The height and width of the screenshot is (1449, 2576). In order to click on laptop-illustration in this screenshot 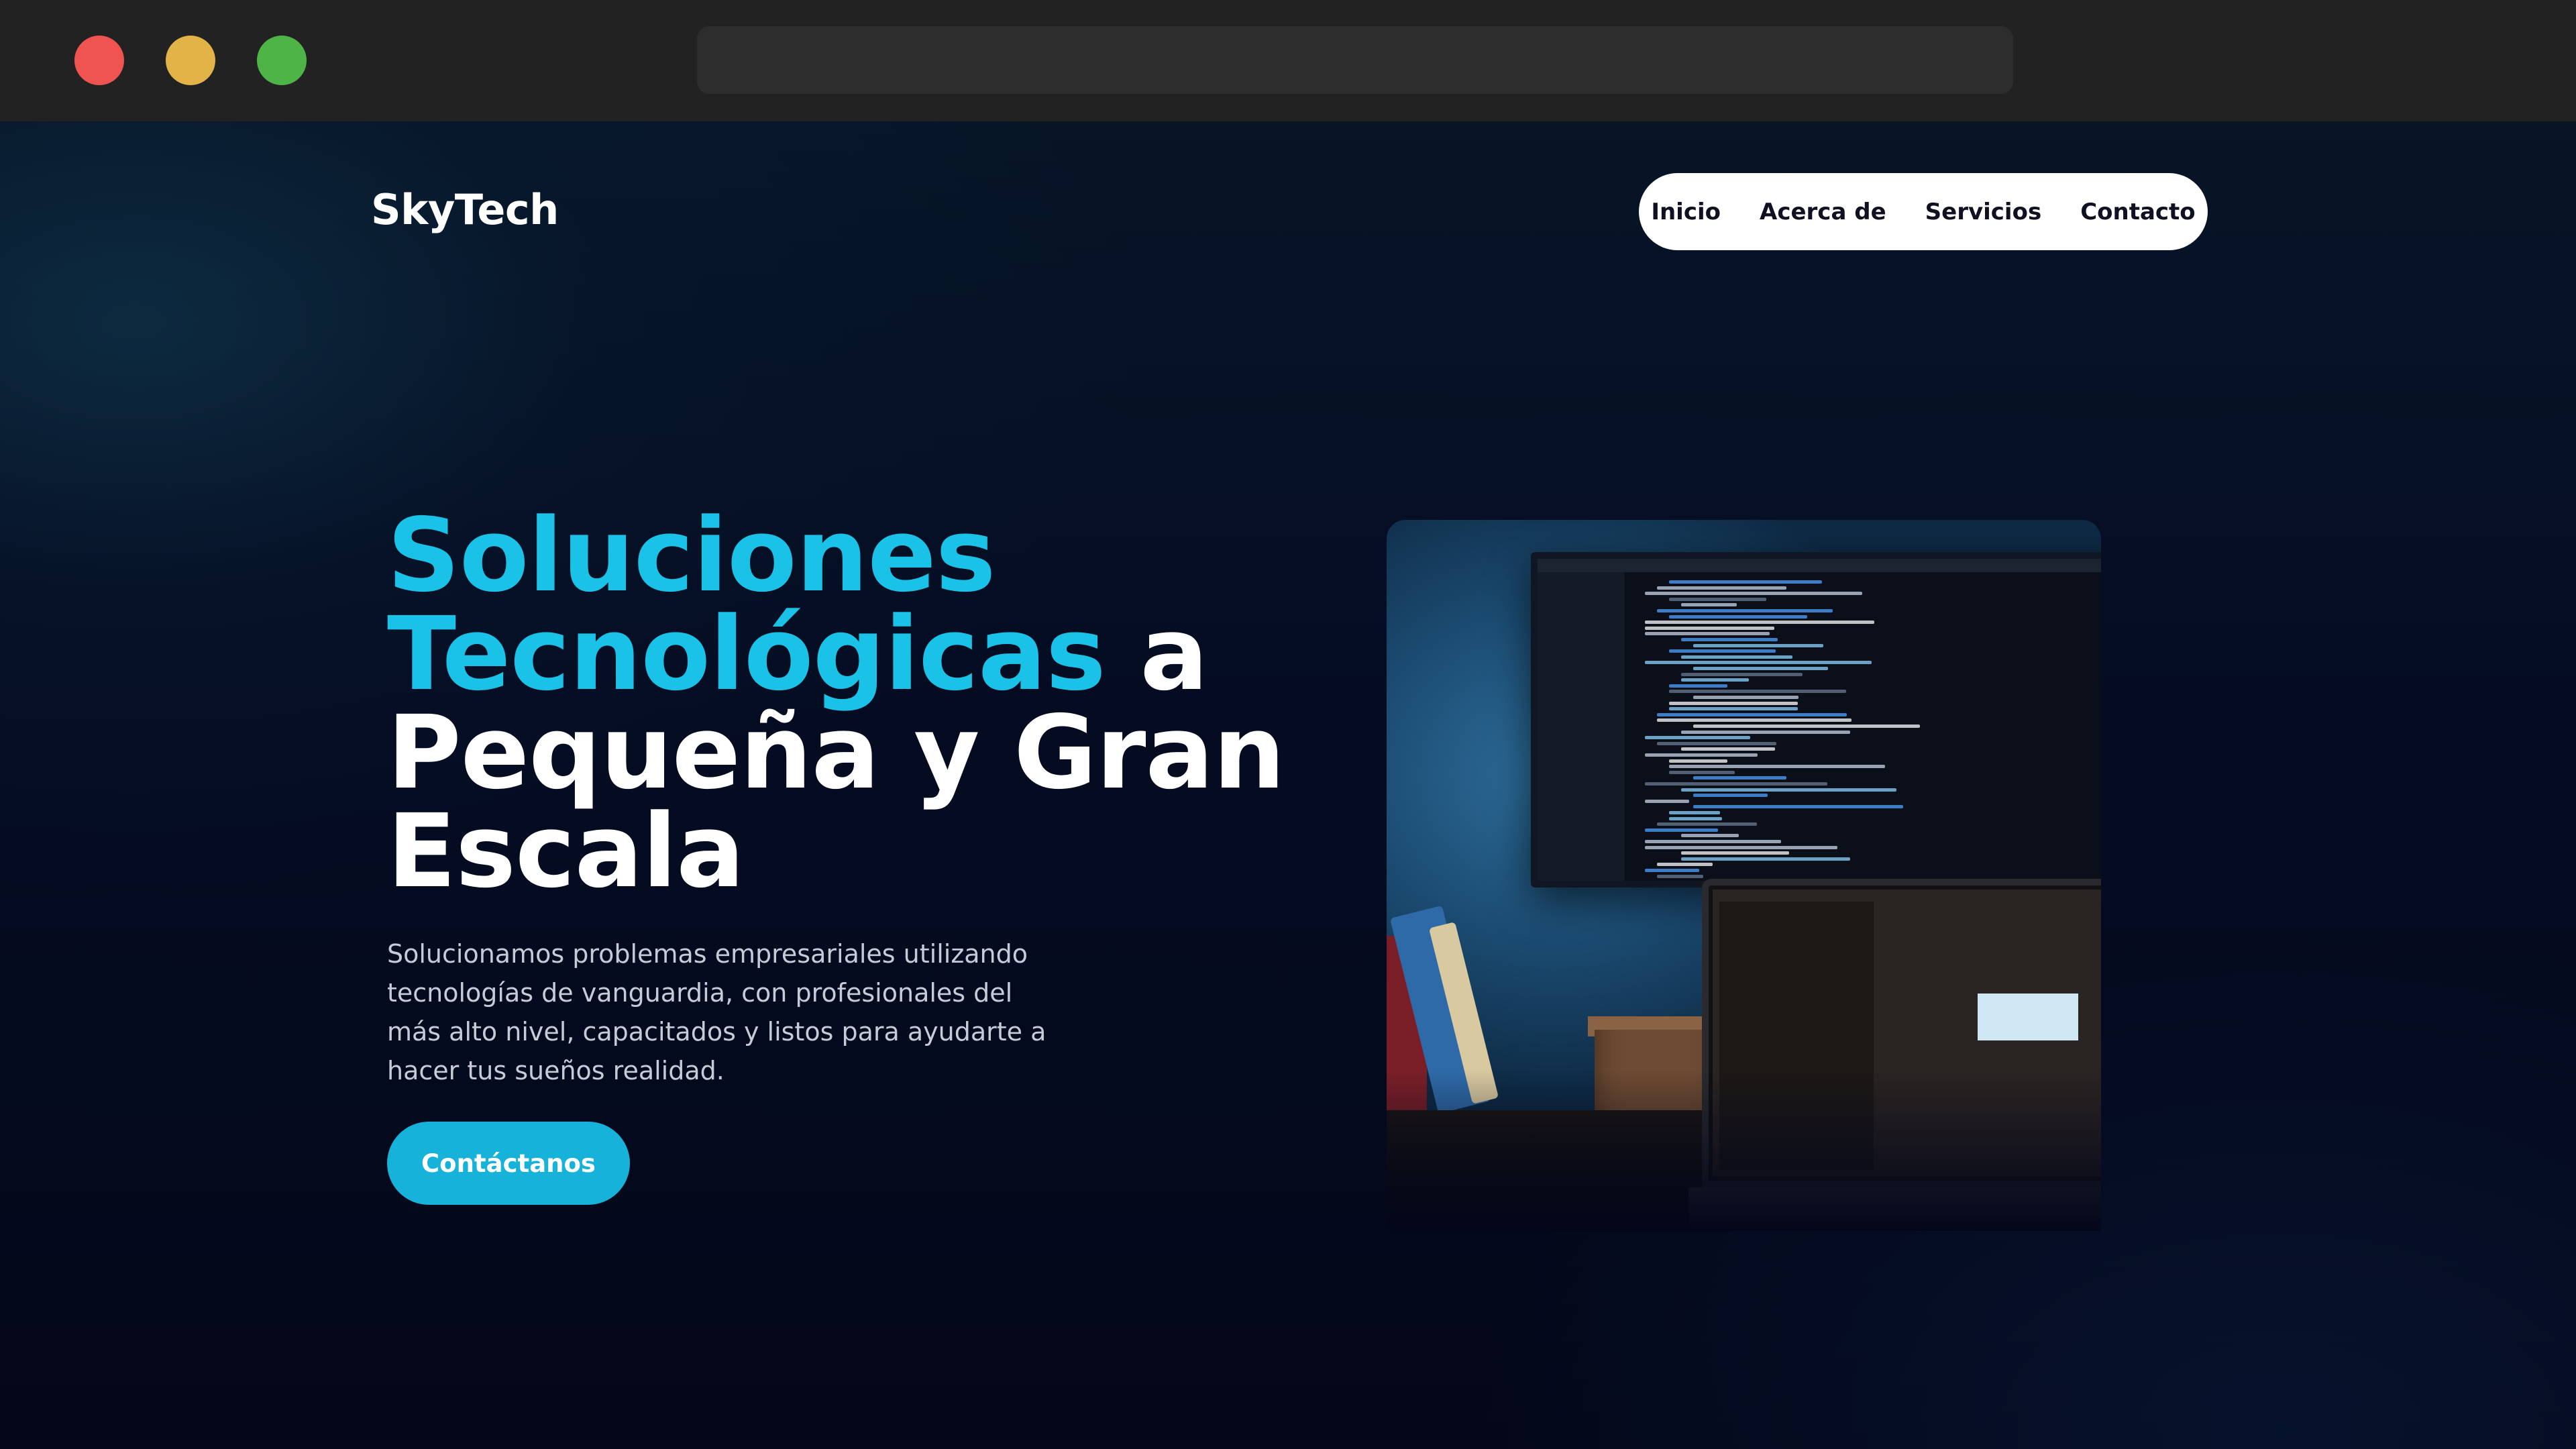, I will do `click(1894, 1055)`.